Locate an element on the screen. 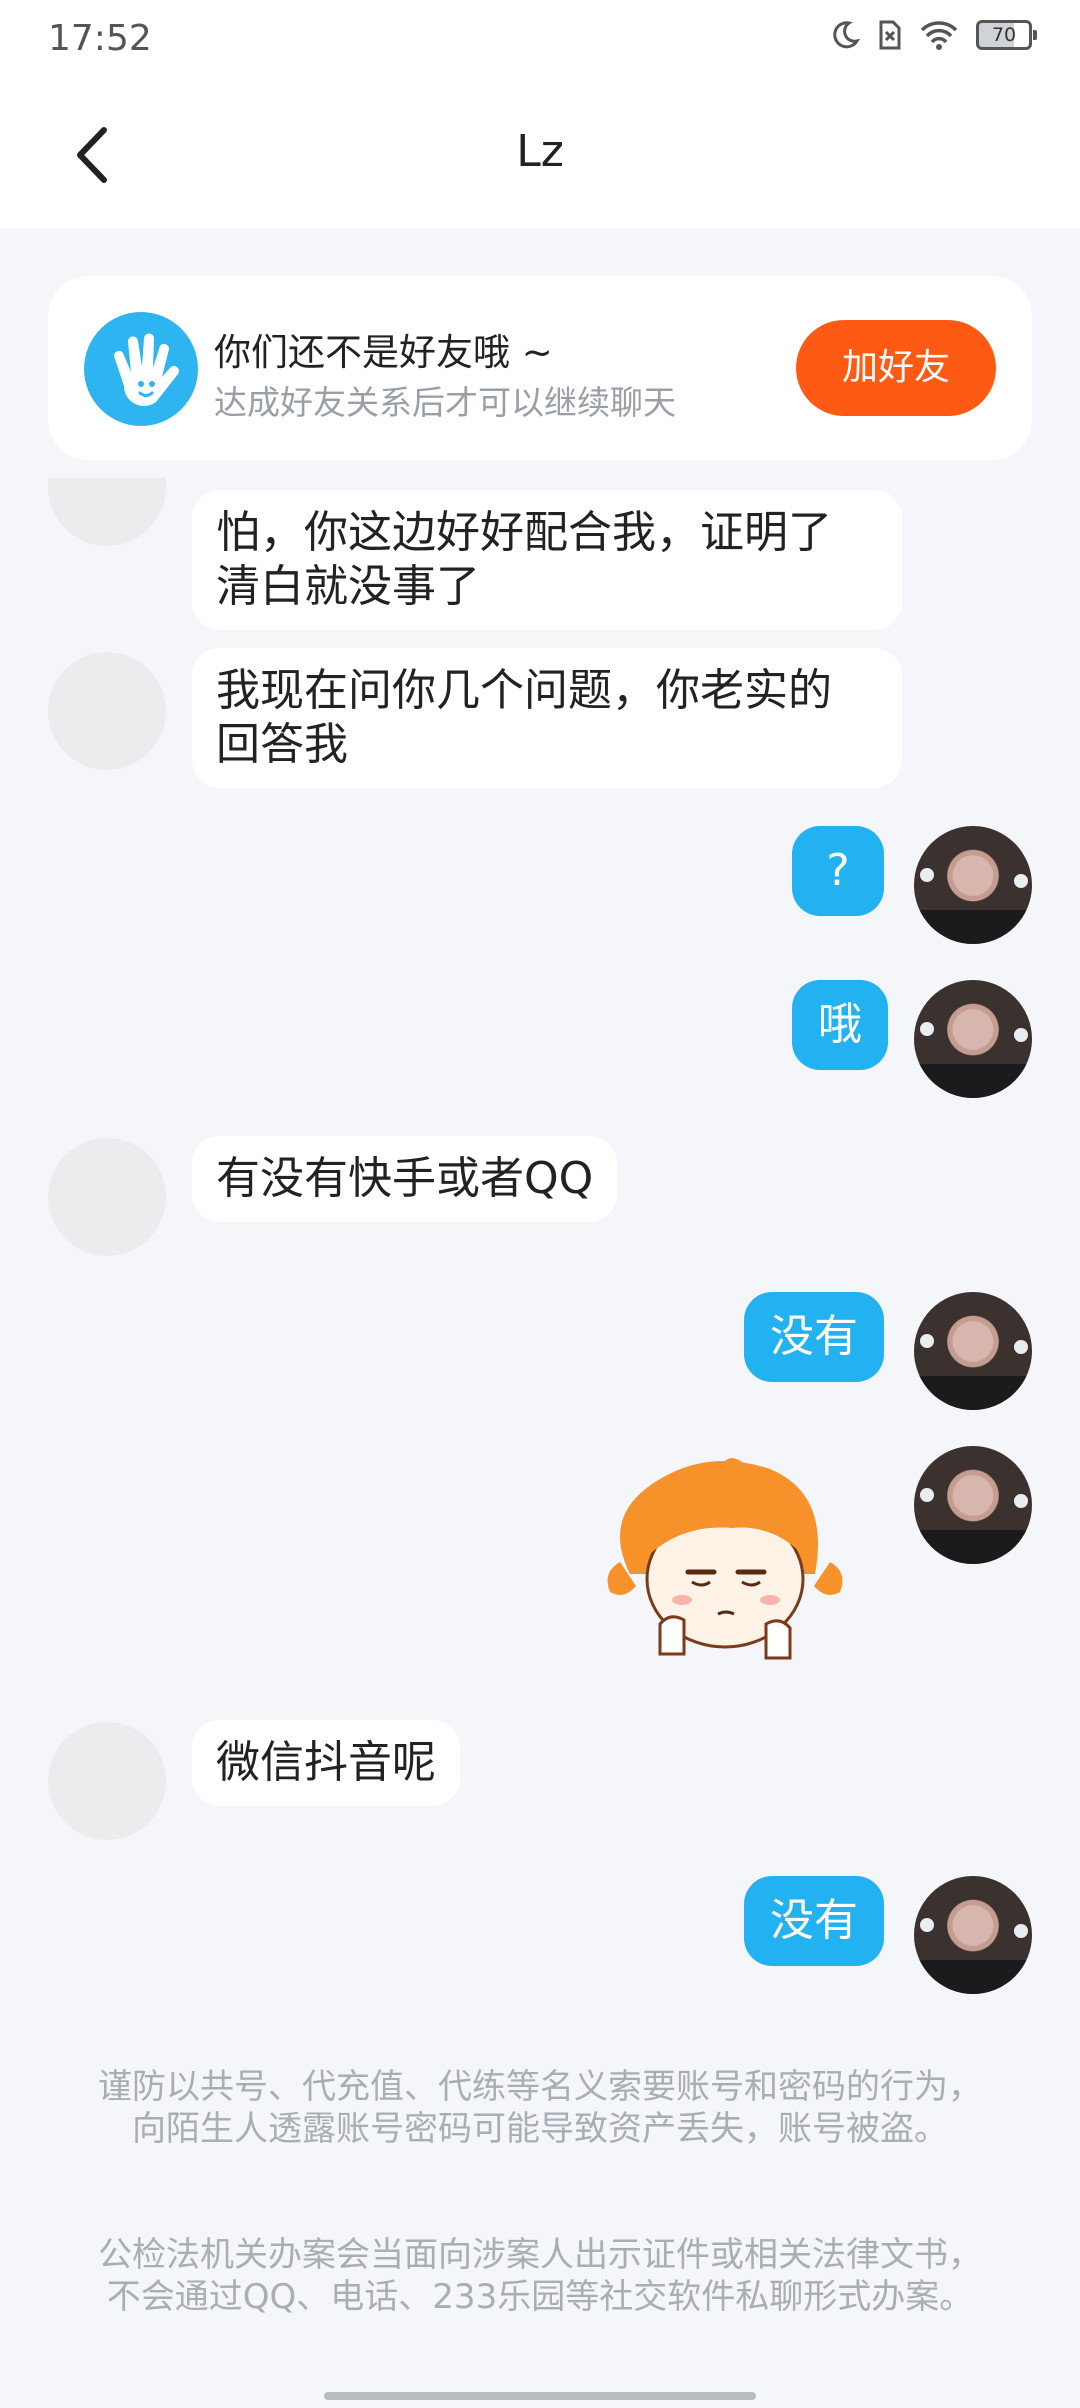 This screenshot has height=2408, width=1080. incoming-message-bubble: 微信抖音呢 is located at coordinates (326, 1763).